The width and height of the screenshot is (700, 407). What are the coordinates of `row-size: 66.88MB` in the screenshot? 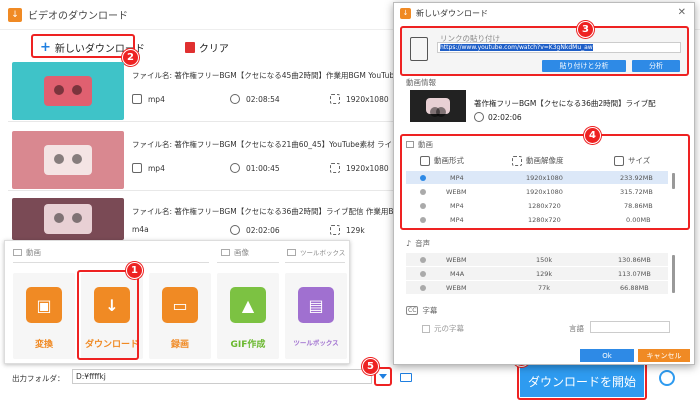 It's located at (634, 288).